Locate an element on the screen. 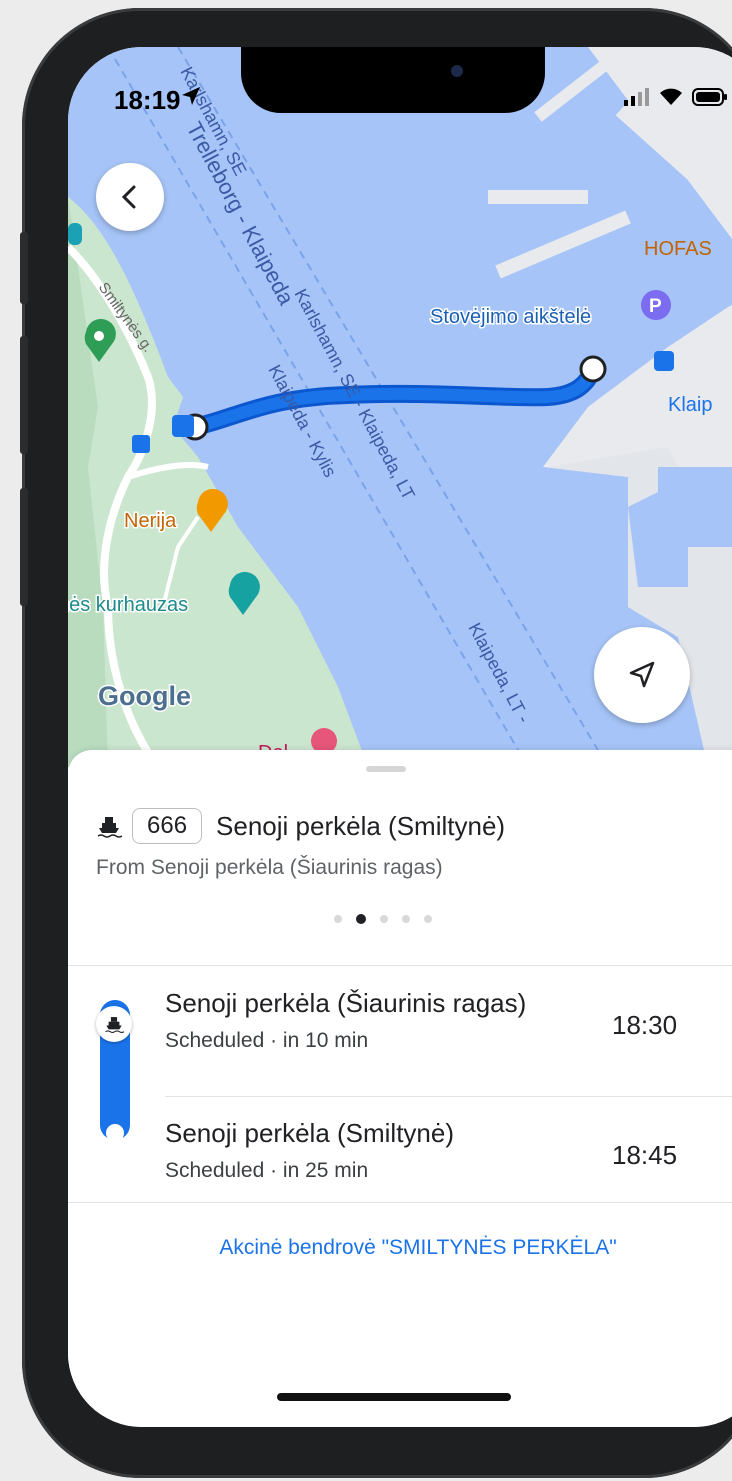 Image resolution: width=732 pixels, height=1481 pixels. stop-status: Scheduled · in 25 min is located at coordinates (267, 1170).